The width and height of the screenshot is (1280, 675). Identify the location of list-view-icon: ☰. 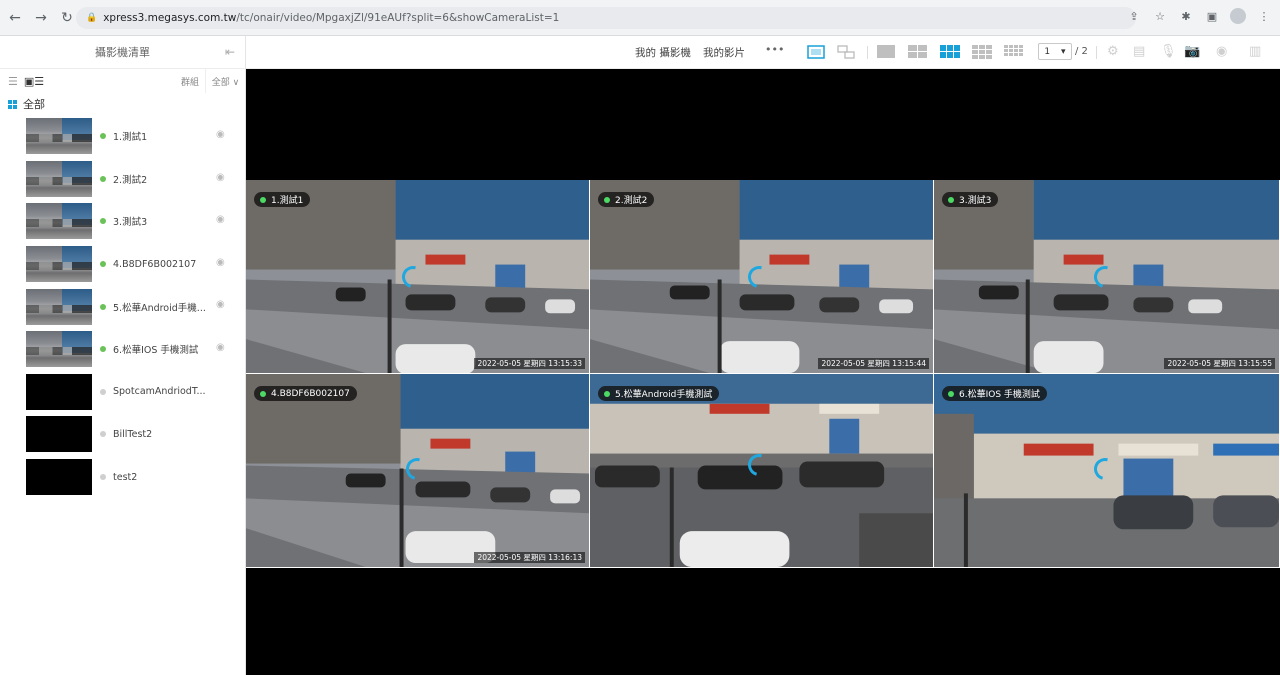
(13, 81).